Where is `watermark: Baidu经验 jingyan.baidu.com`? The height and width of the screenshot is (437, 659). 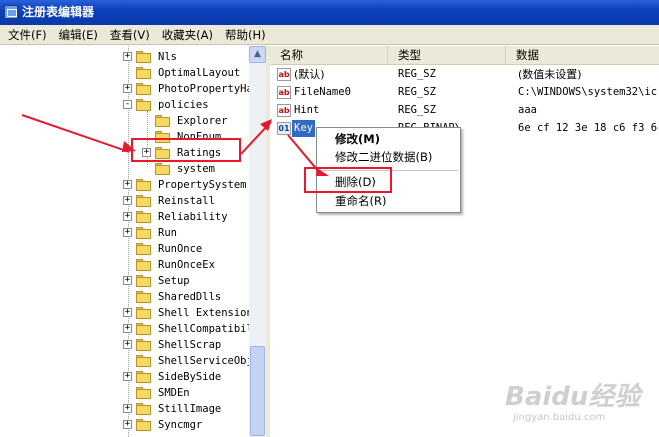
watermark: Baidu经验 jingyan.baidu.com is located at coordinates (580, 403).